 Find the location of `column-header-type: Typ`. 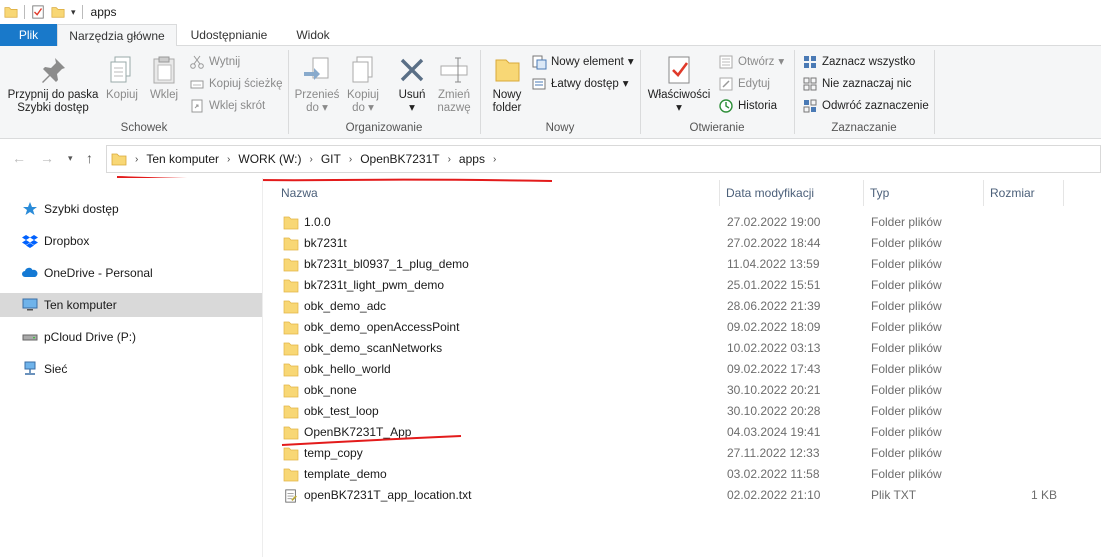

column-header-type: Typ is located at coordinates (924, 193).